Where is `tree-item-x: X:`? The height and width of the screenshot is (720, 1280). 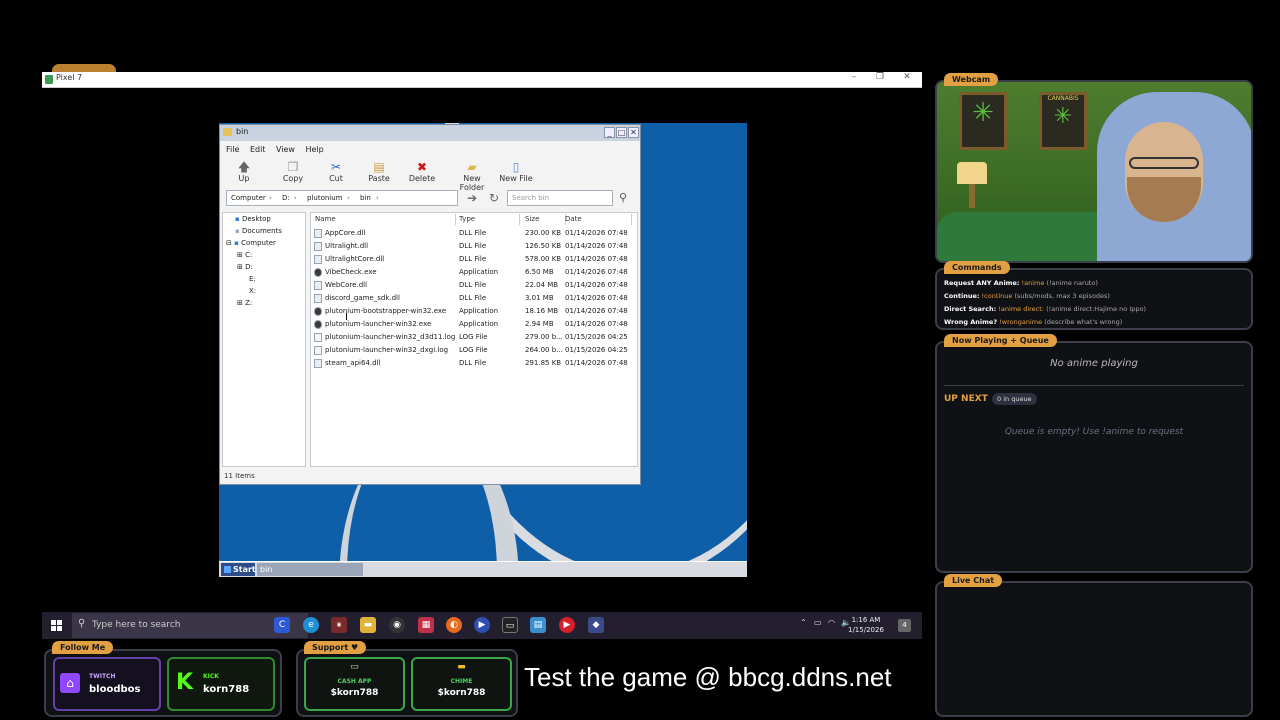
tree-item-x: X: is located at coordinates (252, 291).